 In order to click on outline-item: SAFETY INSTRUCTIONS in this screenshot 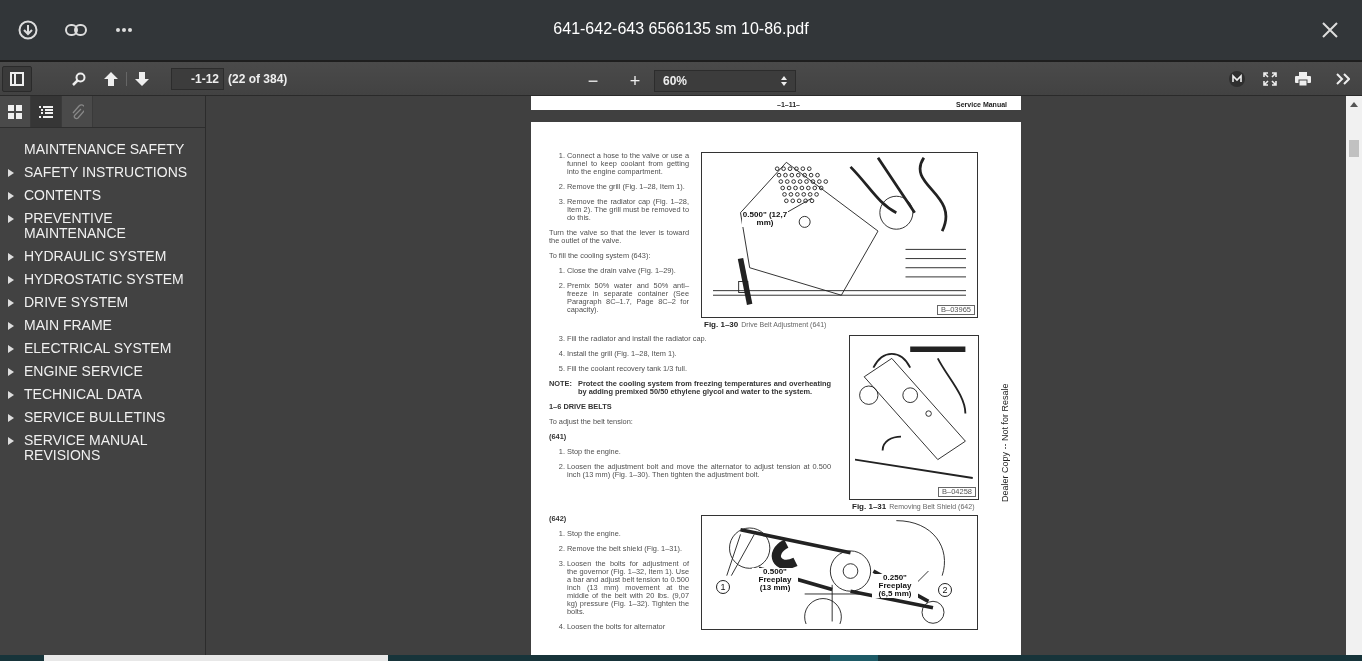, I will do `click(114, 172)`.